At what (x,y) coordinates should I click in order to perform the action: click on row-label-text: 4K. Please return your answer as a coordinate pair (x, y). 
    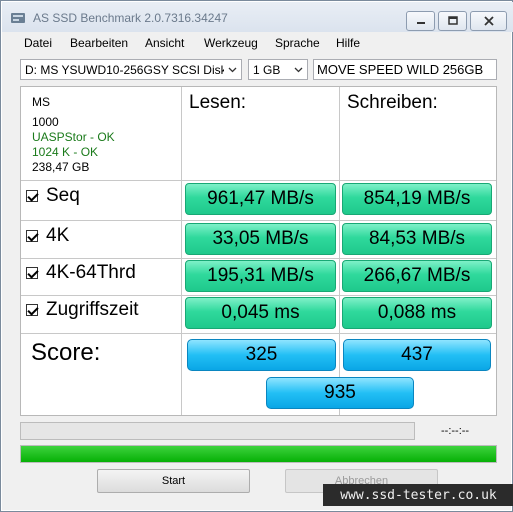
    Looking at the image, I should click on (58, 235).